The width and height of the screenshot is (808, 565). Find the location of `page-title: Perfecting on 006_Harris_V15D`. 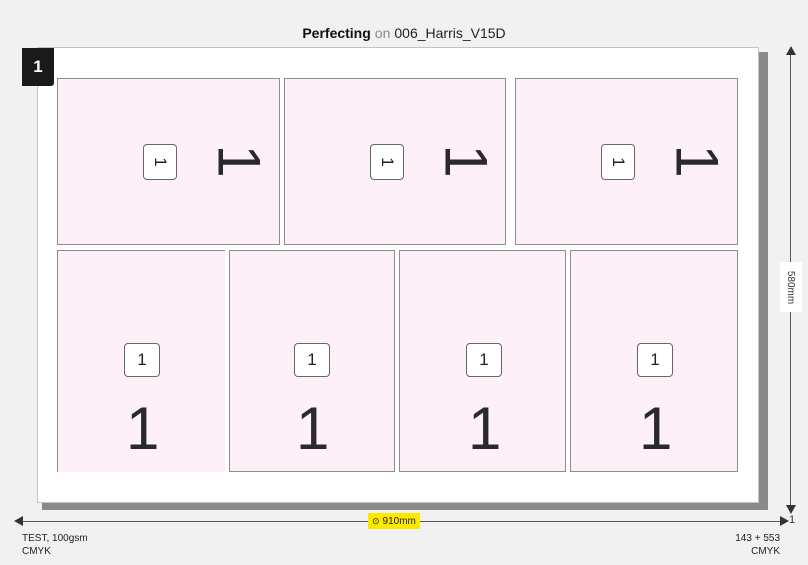

page-title: Perfecting on 006_Harris_V15D is located at coordinates (404, 33).